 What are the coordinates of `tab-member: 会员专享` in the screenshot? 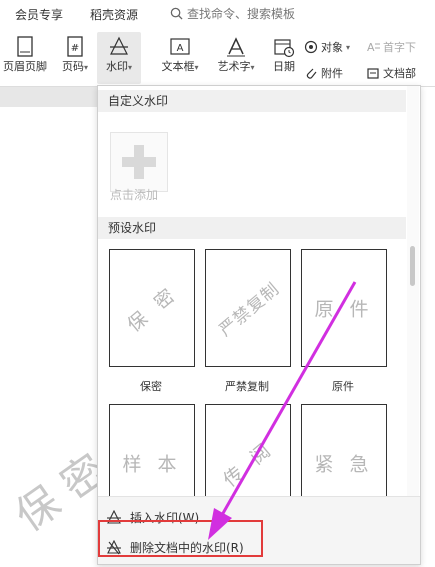 It's located at (39, 14).